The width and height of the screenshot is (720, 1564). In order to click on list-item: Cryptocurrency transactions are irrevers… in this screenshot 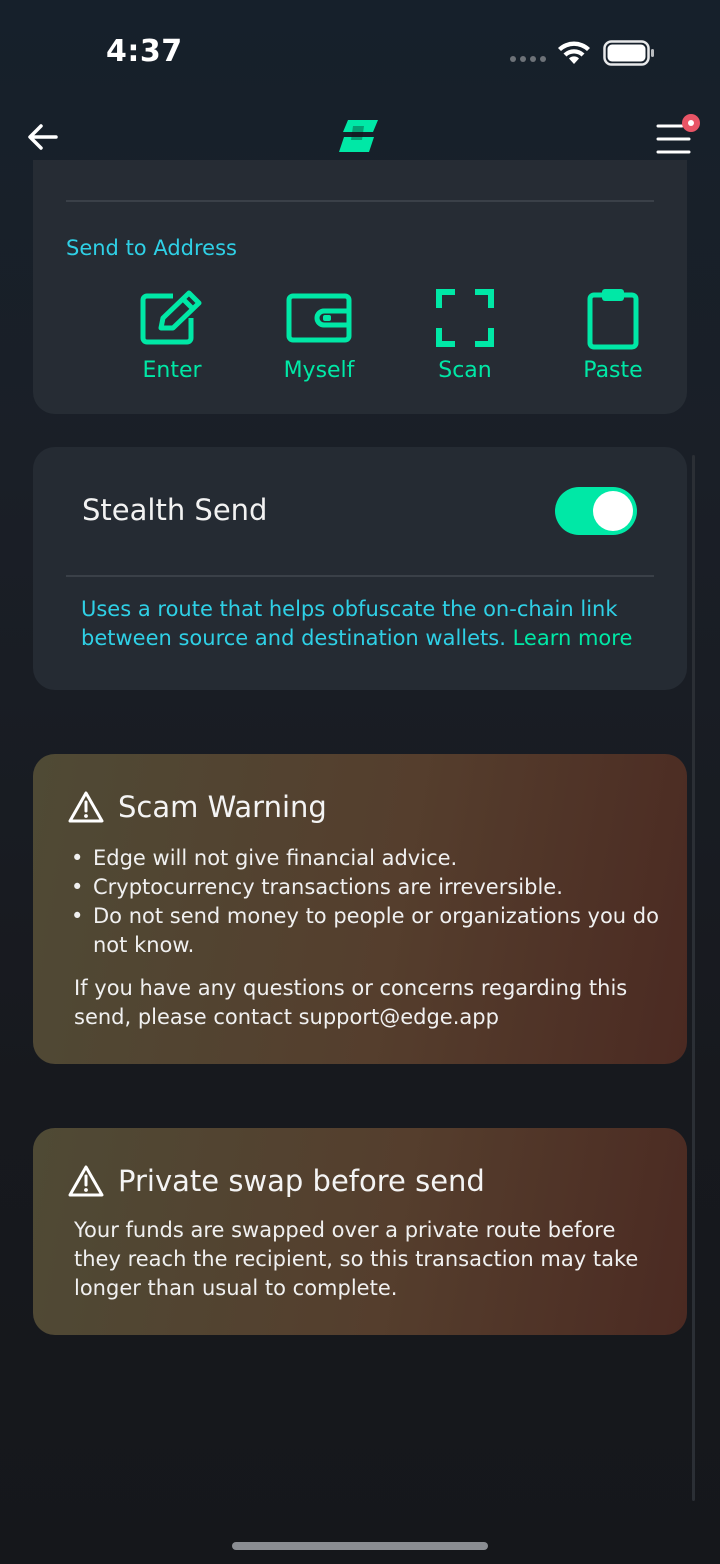, I will do `click(371, 887)`.